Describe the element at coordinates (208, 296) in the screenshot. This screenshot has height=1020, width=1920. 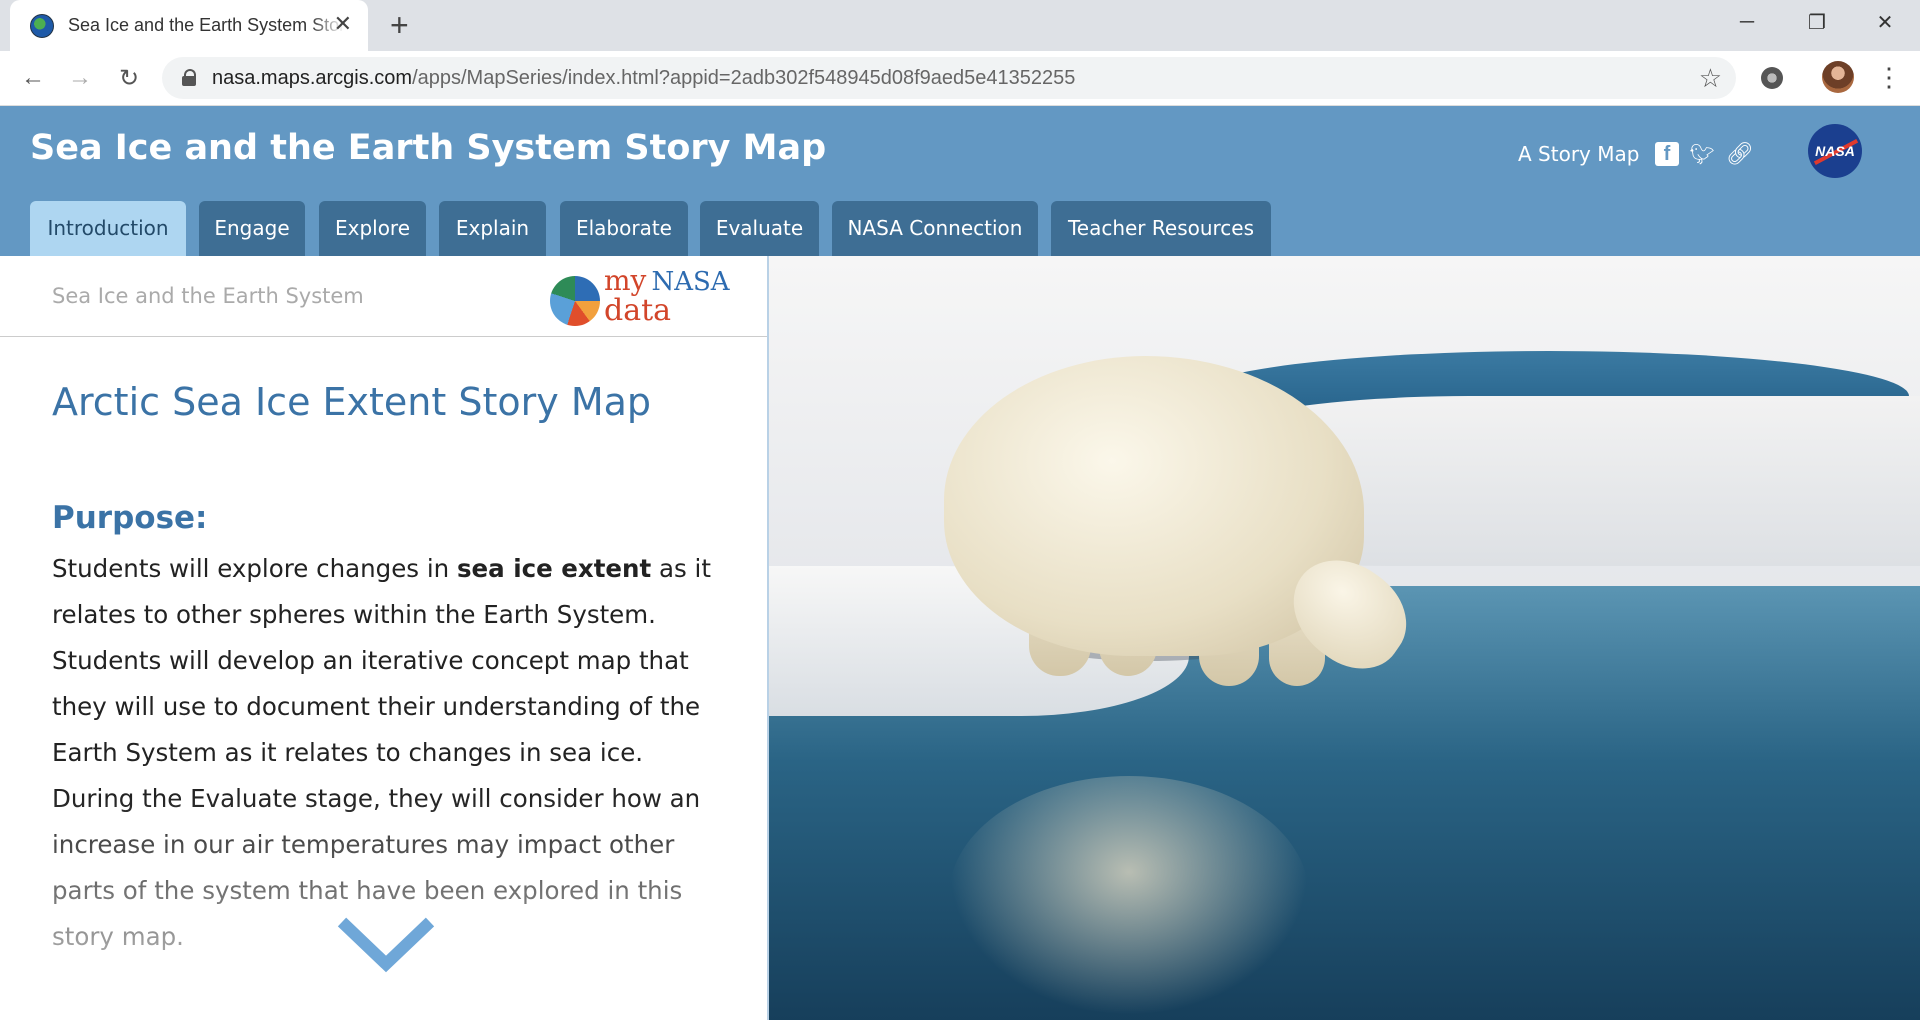
I see `side-panel-title: Sea Ice and the Earth System` at that location.